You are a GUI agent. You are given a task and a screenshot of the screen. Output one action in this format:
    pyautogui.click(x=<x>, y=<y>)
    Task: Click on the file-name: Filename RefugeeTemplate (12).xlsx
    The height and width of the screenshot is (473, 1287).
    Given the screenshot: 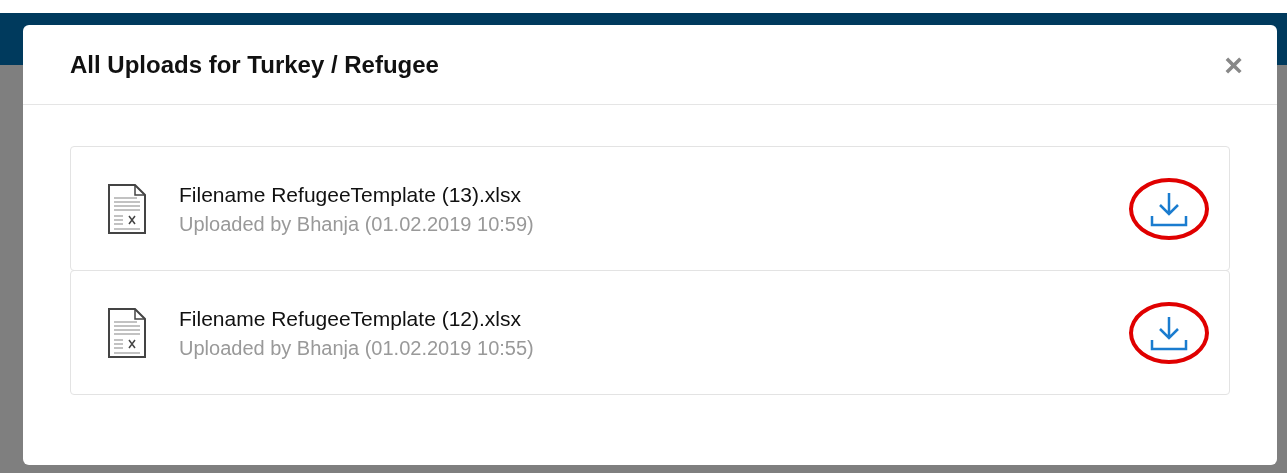 What is the action you would take?
    pyautogui.click(x=350, y=318)
    